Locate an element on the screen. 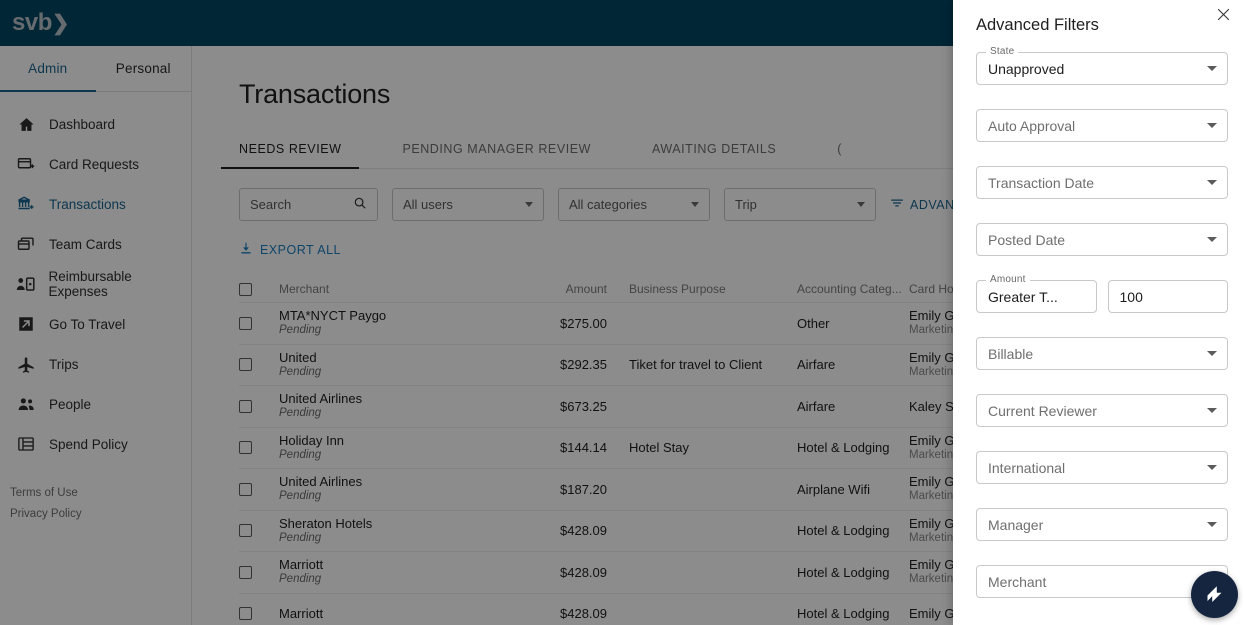 The width and height of the screenshot is (1244, 625). amount-value-input: 100 is located at coordinates (1167, 296).